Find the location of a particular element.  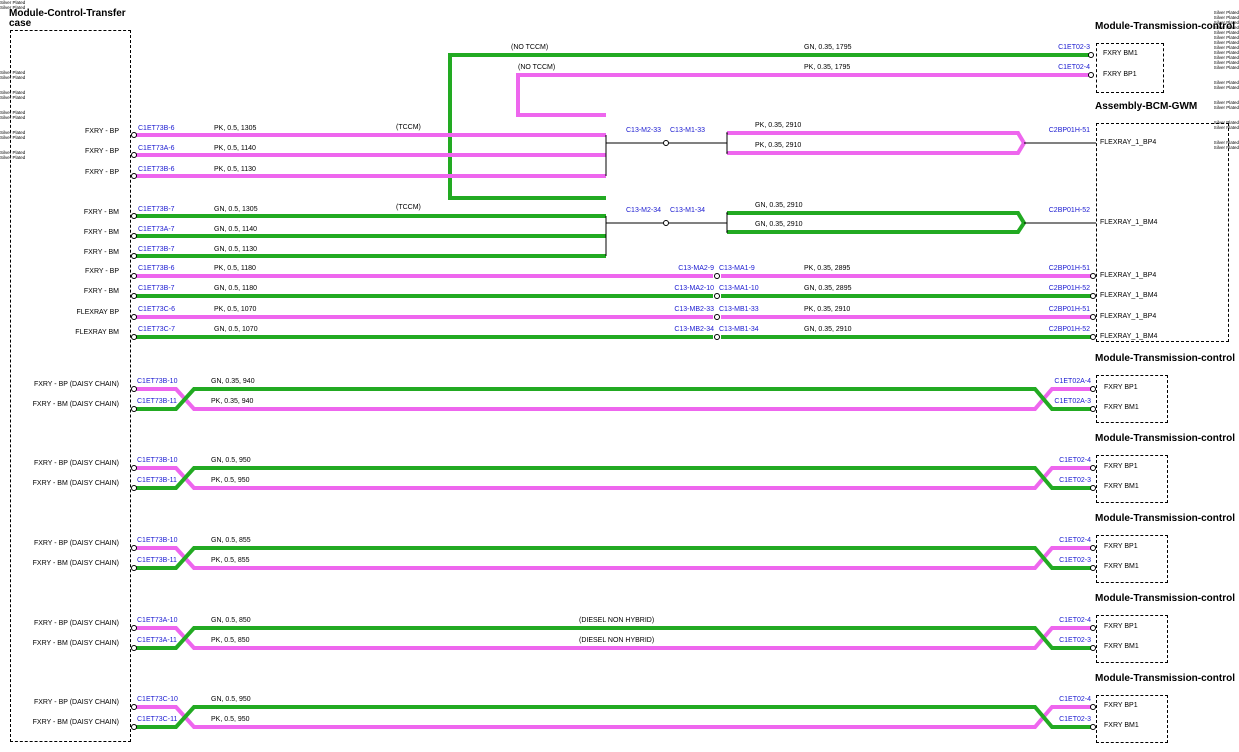

wire-label-gn-1795: GN, 0.35, 1795 is located at coordinates (828, 47).